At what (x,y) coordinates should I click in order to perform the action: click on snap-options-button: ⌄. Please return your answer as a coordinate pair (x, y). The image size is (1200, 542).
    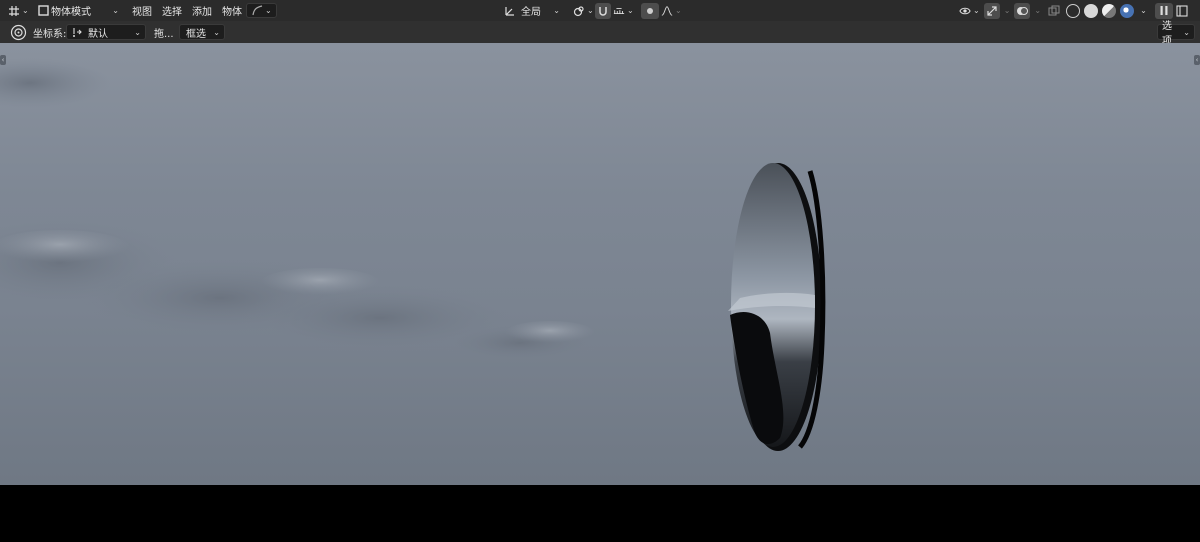
    Looking at the image, I should click on (261, 10).